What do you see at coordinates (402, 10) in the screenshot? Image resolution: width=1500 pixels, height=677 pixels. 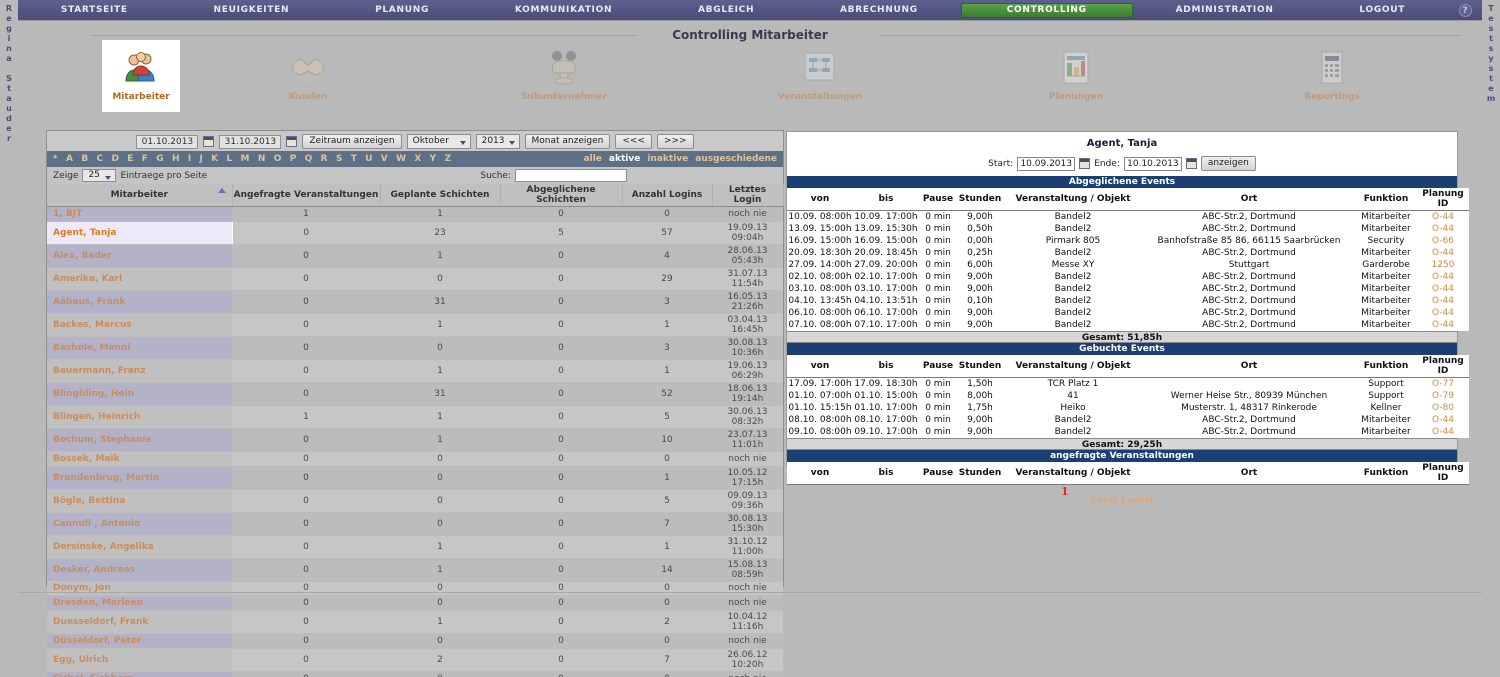 I see `topnav-item-planung: PLANUNG` at bounding box center [402, 10].